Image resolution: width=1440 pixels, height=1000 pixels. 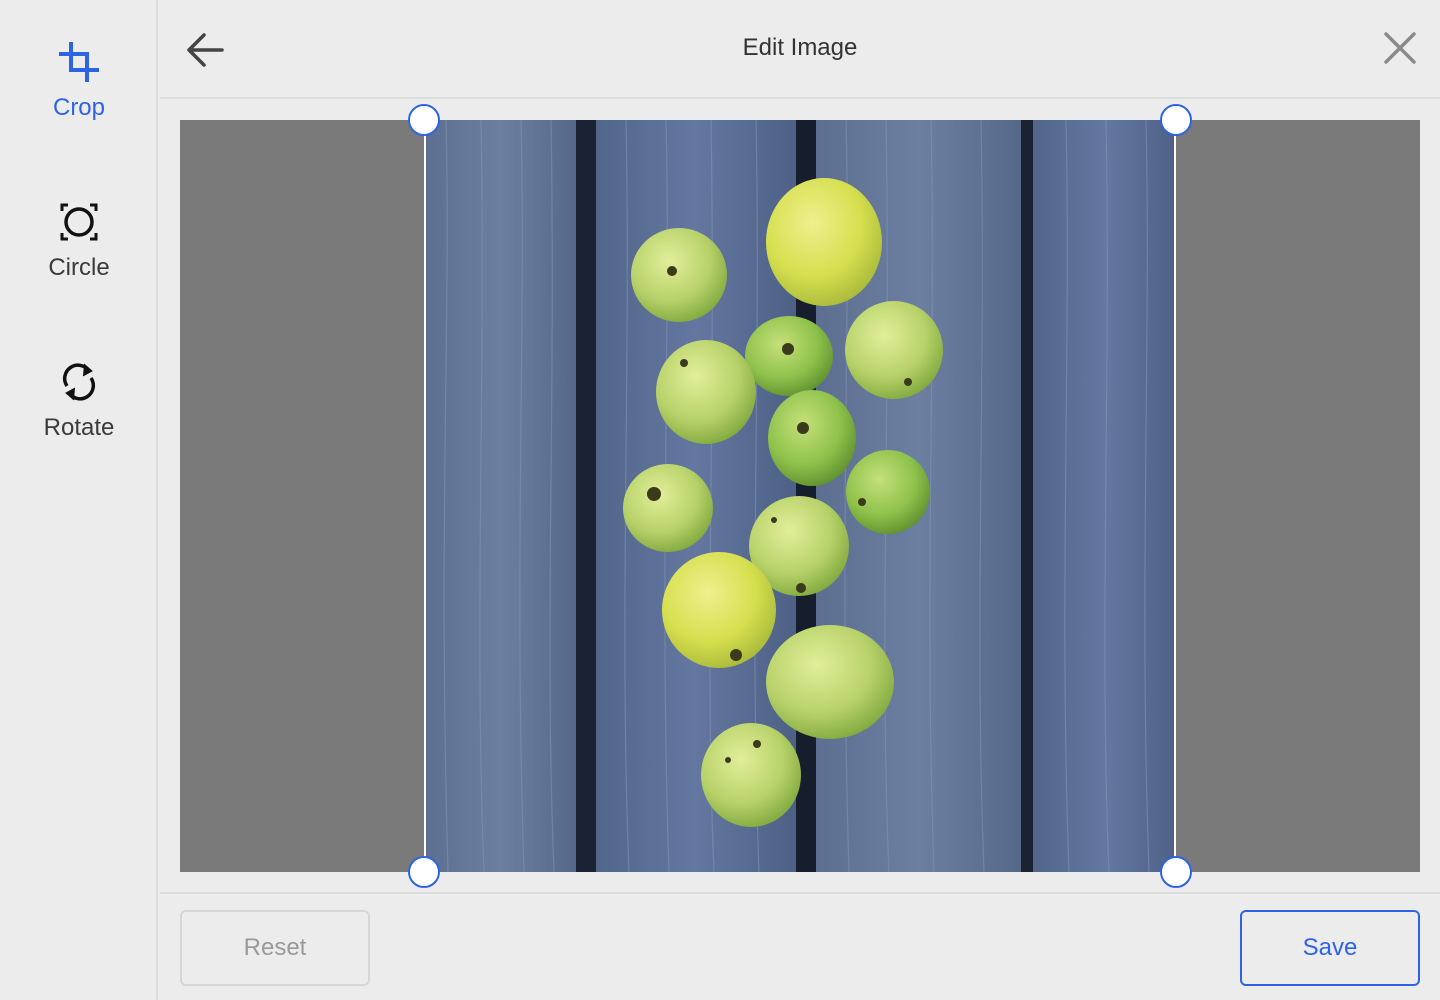 I want to click on crop-icon, so click(x=79, y=62).